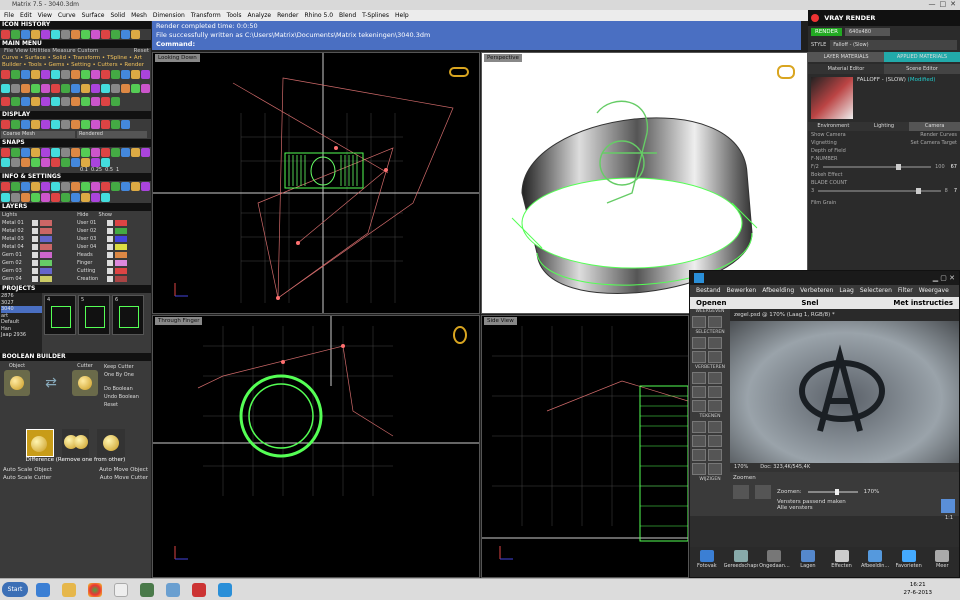 This screenshot has width=960, height=600. I want to click on pe-menu-item: Selecteren, so click(876, 291).